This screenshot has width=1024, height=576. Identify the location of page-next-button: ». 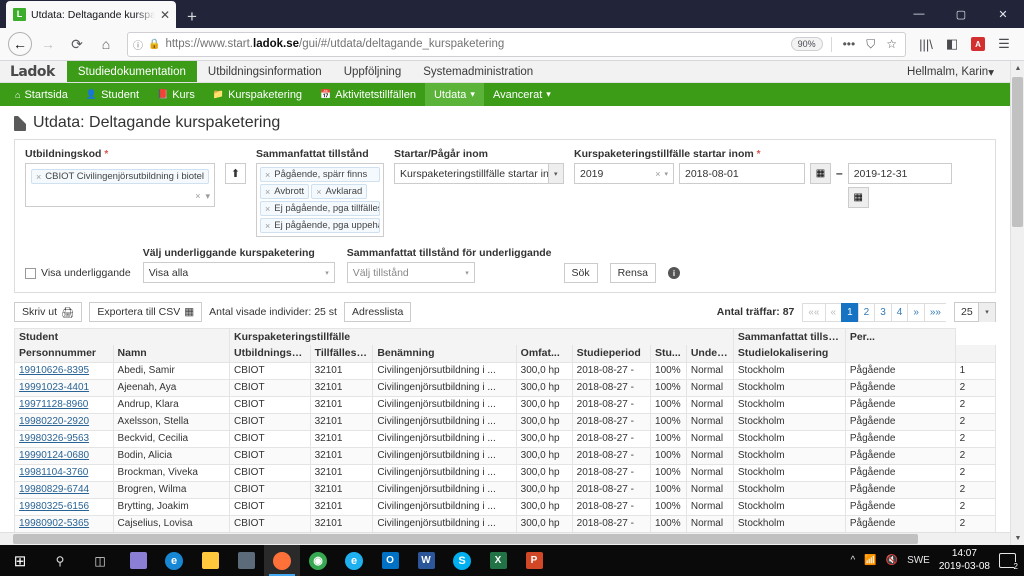
(915, 312).